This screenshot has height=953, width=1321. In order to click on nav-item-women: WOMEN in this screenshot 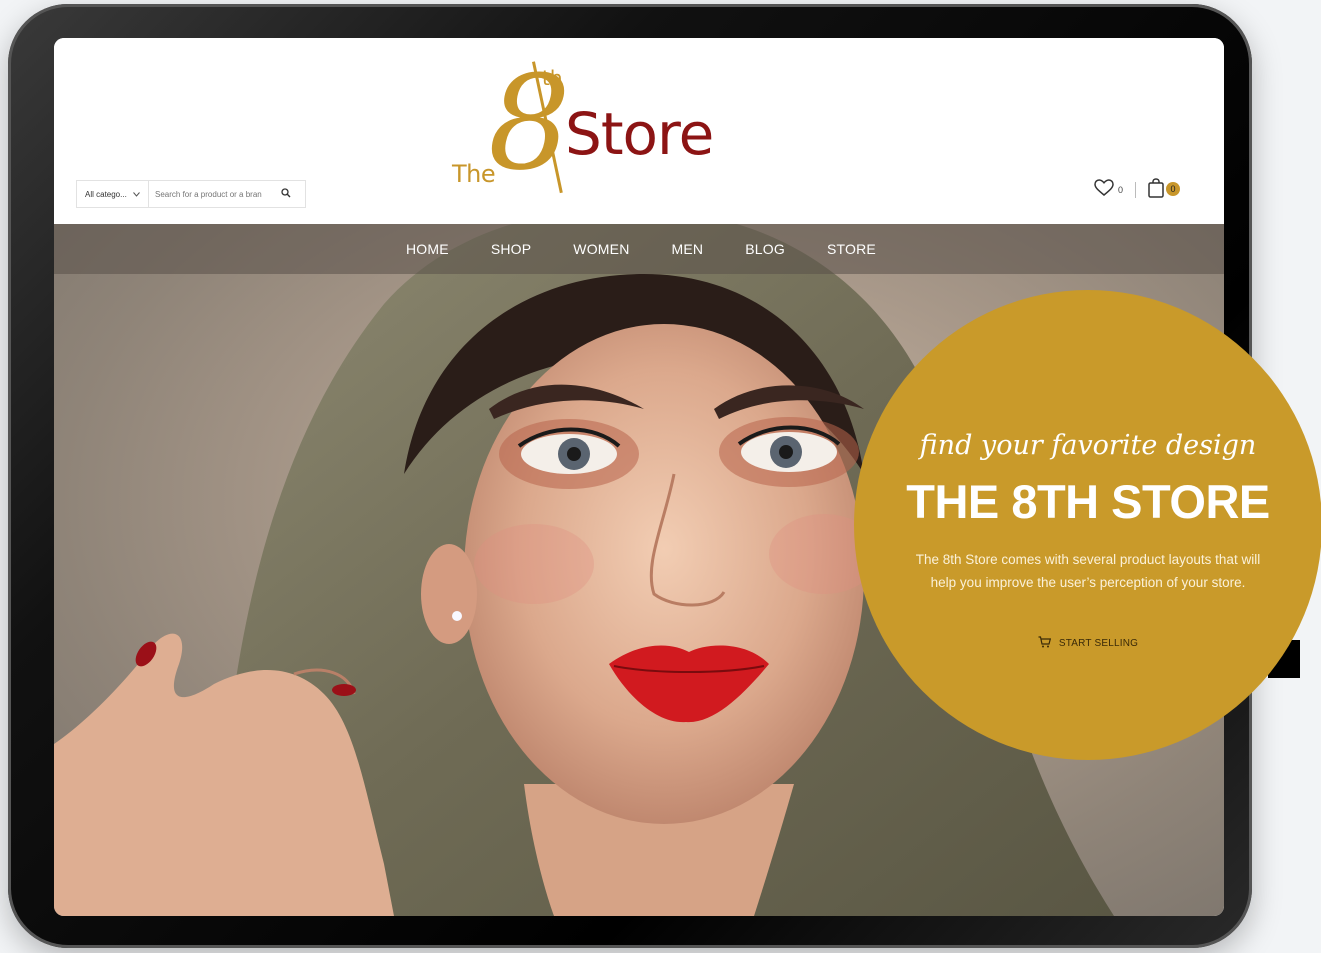, I will do `click(601, 249)`.